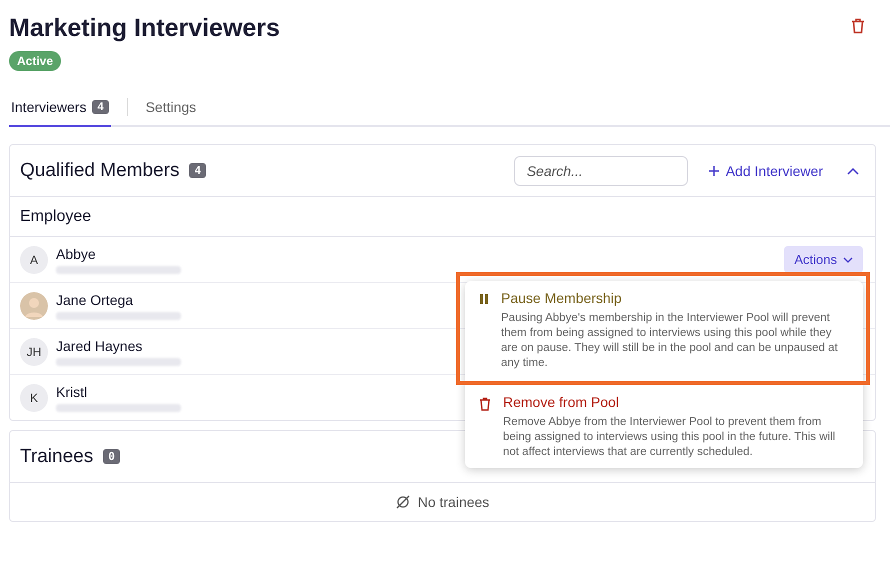  What do you see at coordinates (442, 217) in the screenshot?
I see `group-label: Employee` at bounding box center [442, 217].